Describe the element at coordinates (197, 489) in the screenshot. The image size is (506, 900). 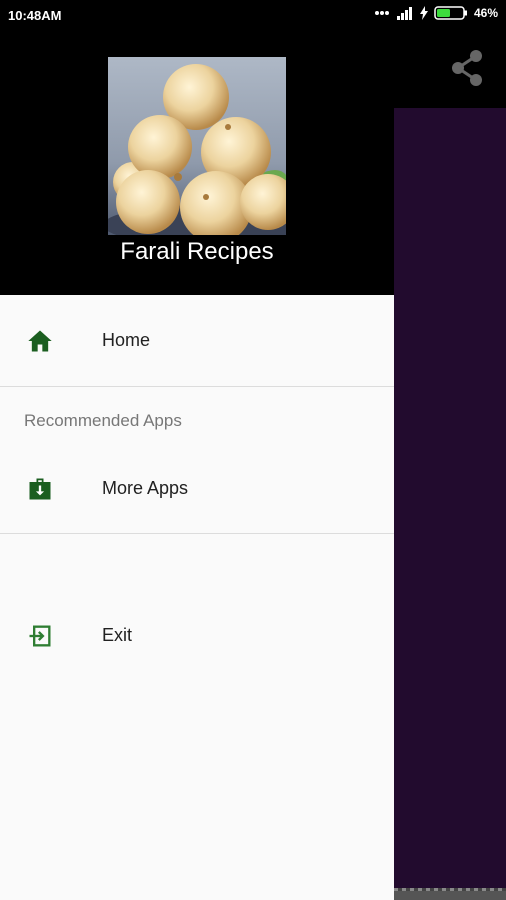
I see `drawer-item-more-apps: More Apps` at that location.